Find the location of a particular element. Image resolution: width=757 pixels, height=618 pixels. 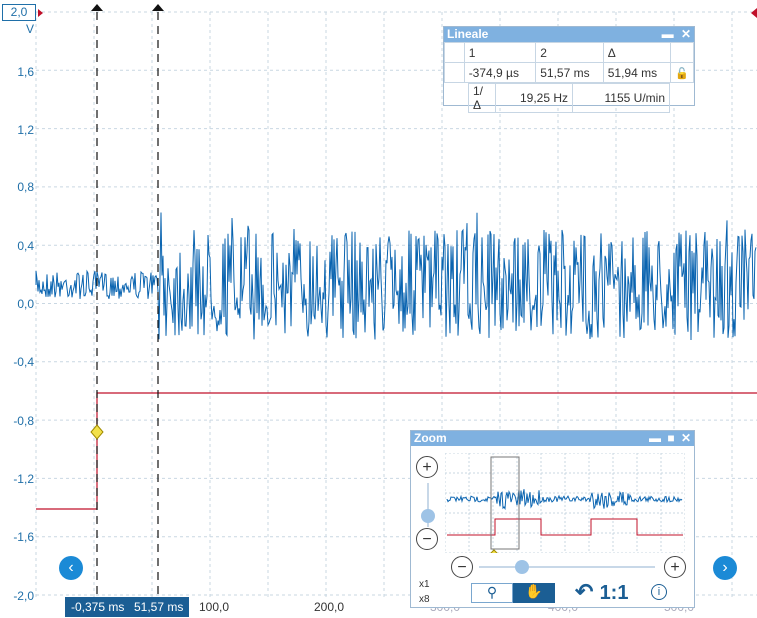

cursor-1-handle is located at coordinates (97, 7).